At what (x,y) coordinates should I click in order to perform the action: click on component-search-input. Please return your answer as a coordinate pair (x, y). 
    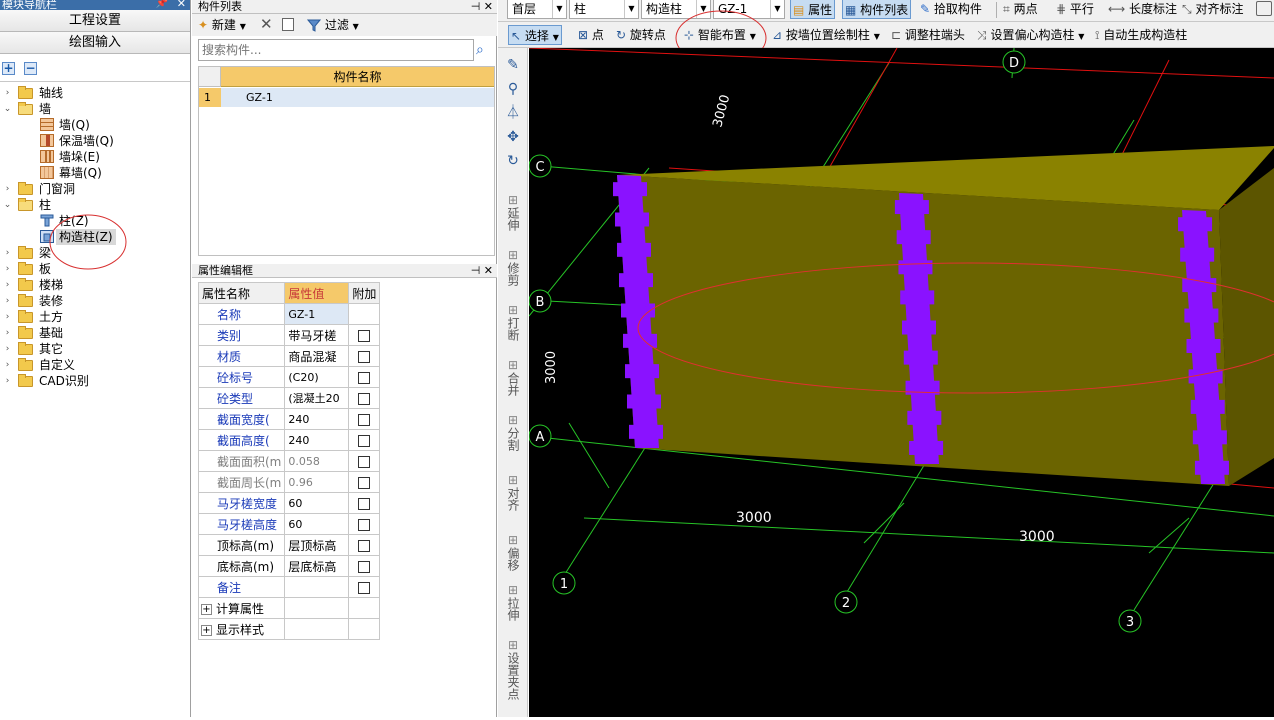
    Looking at the image, I should click on (336, 50).